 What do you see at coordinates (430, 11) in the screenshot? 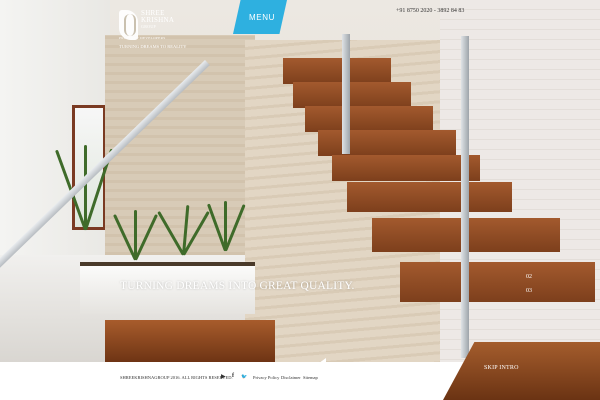
I see `header-phone: +91 8750 2020 - 3892 84 83` at bounding box center [430, 11].